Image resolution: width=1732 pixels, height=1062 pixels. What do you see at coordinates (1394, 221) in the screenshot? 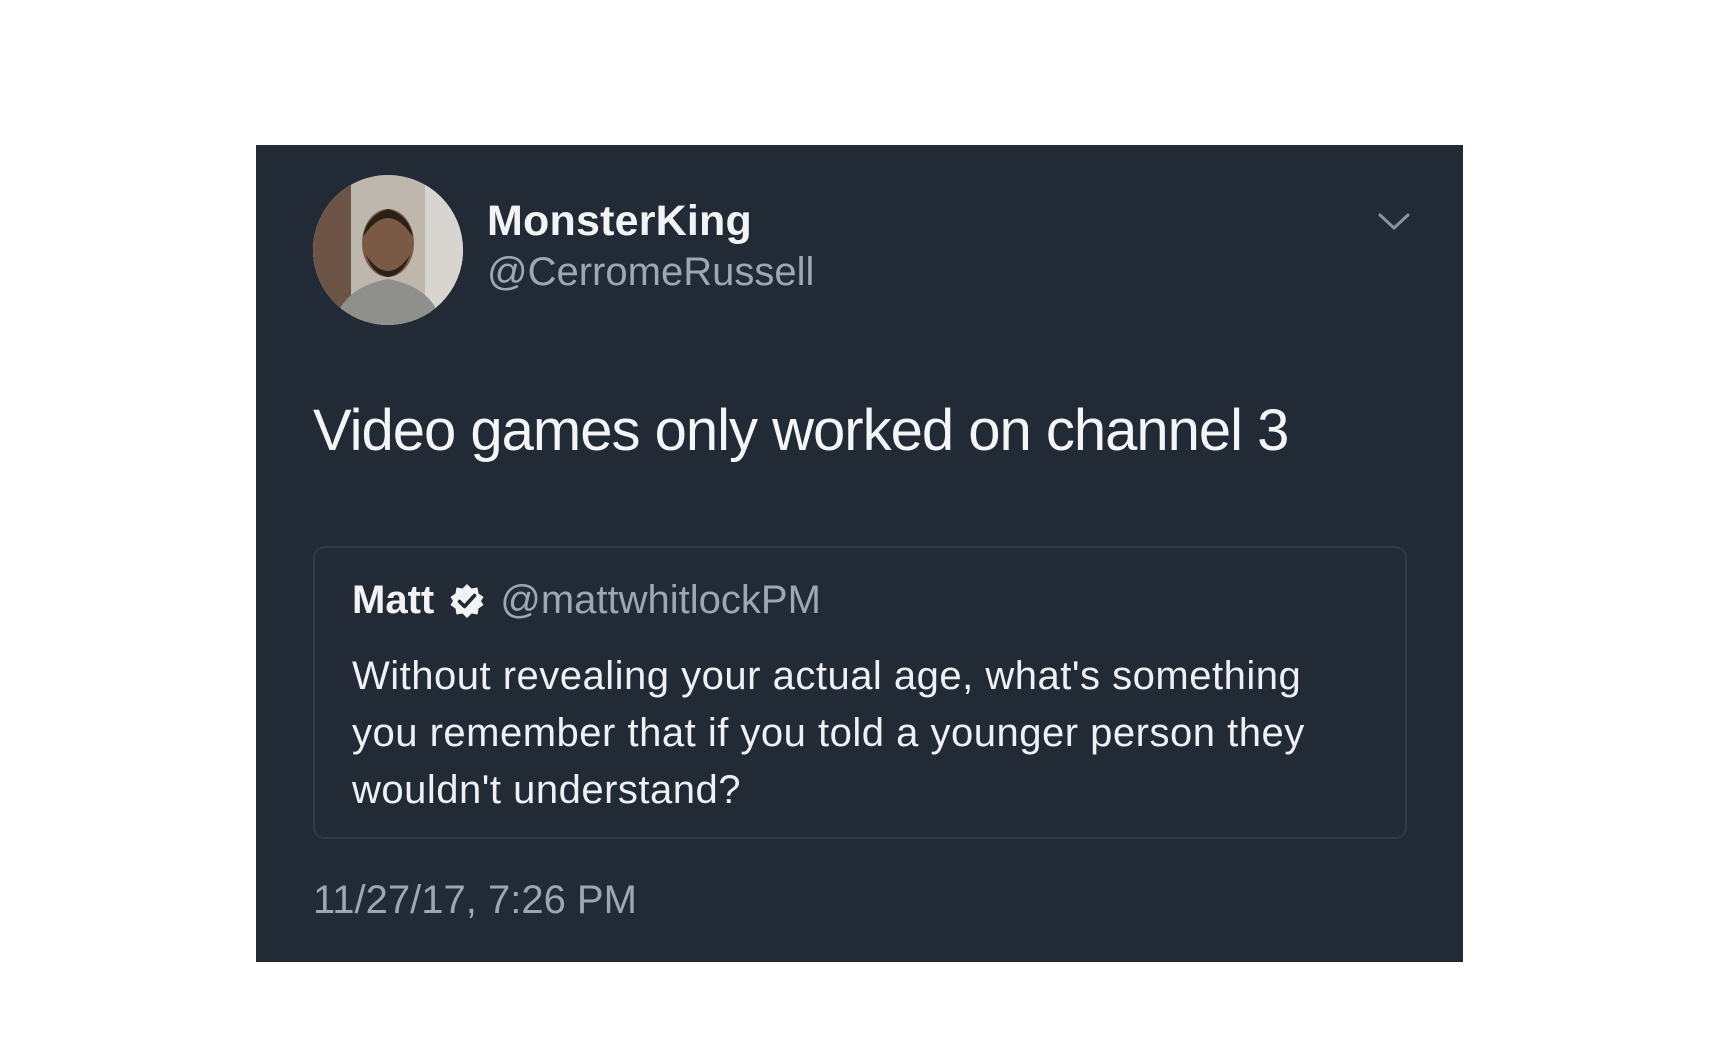
I see `chevron-down-icon` at bounding box center [1394, 221].